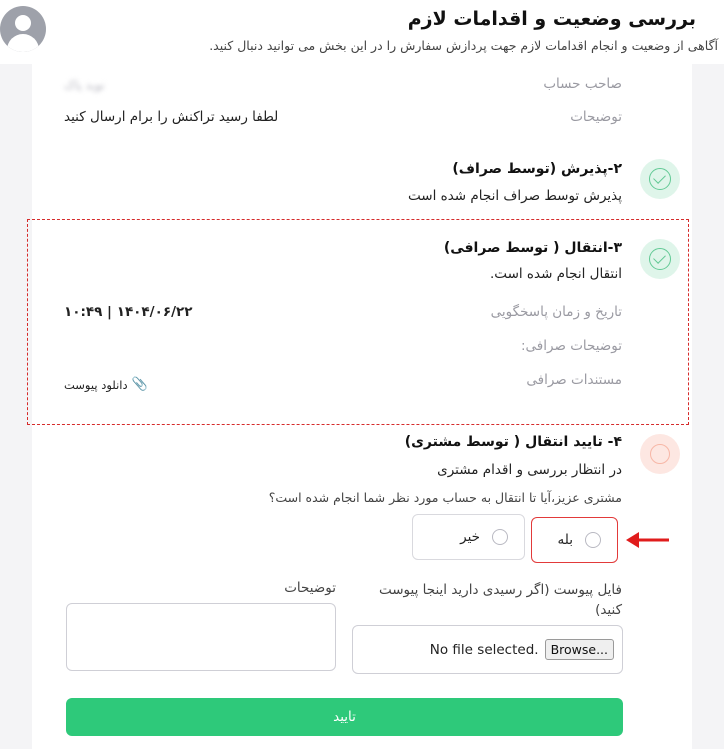 The width and height of the screenshot is (724, 749). What do you see at coordinates (171, 117) in the screenshot?
I see `account-notes-value: لطفا رسید تراکنش را برام ارسال کنید` at bounding box center [171, 117].